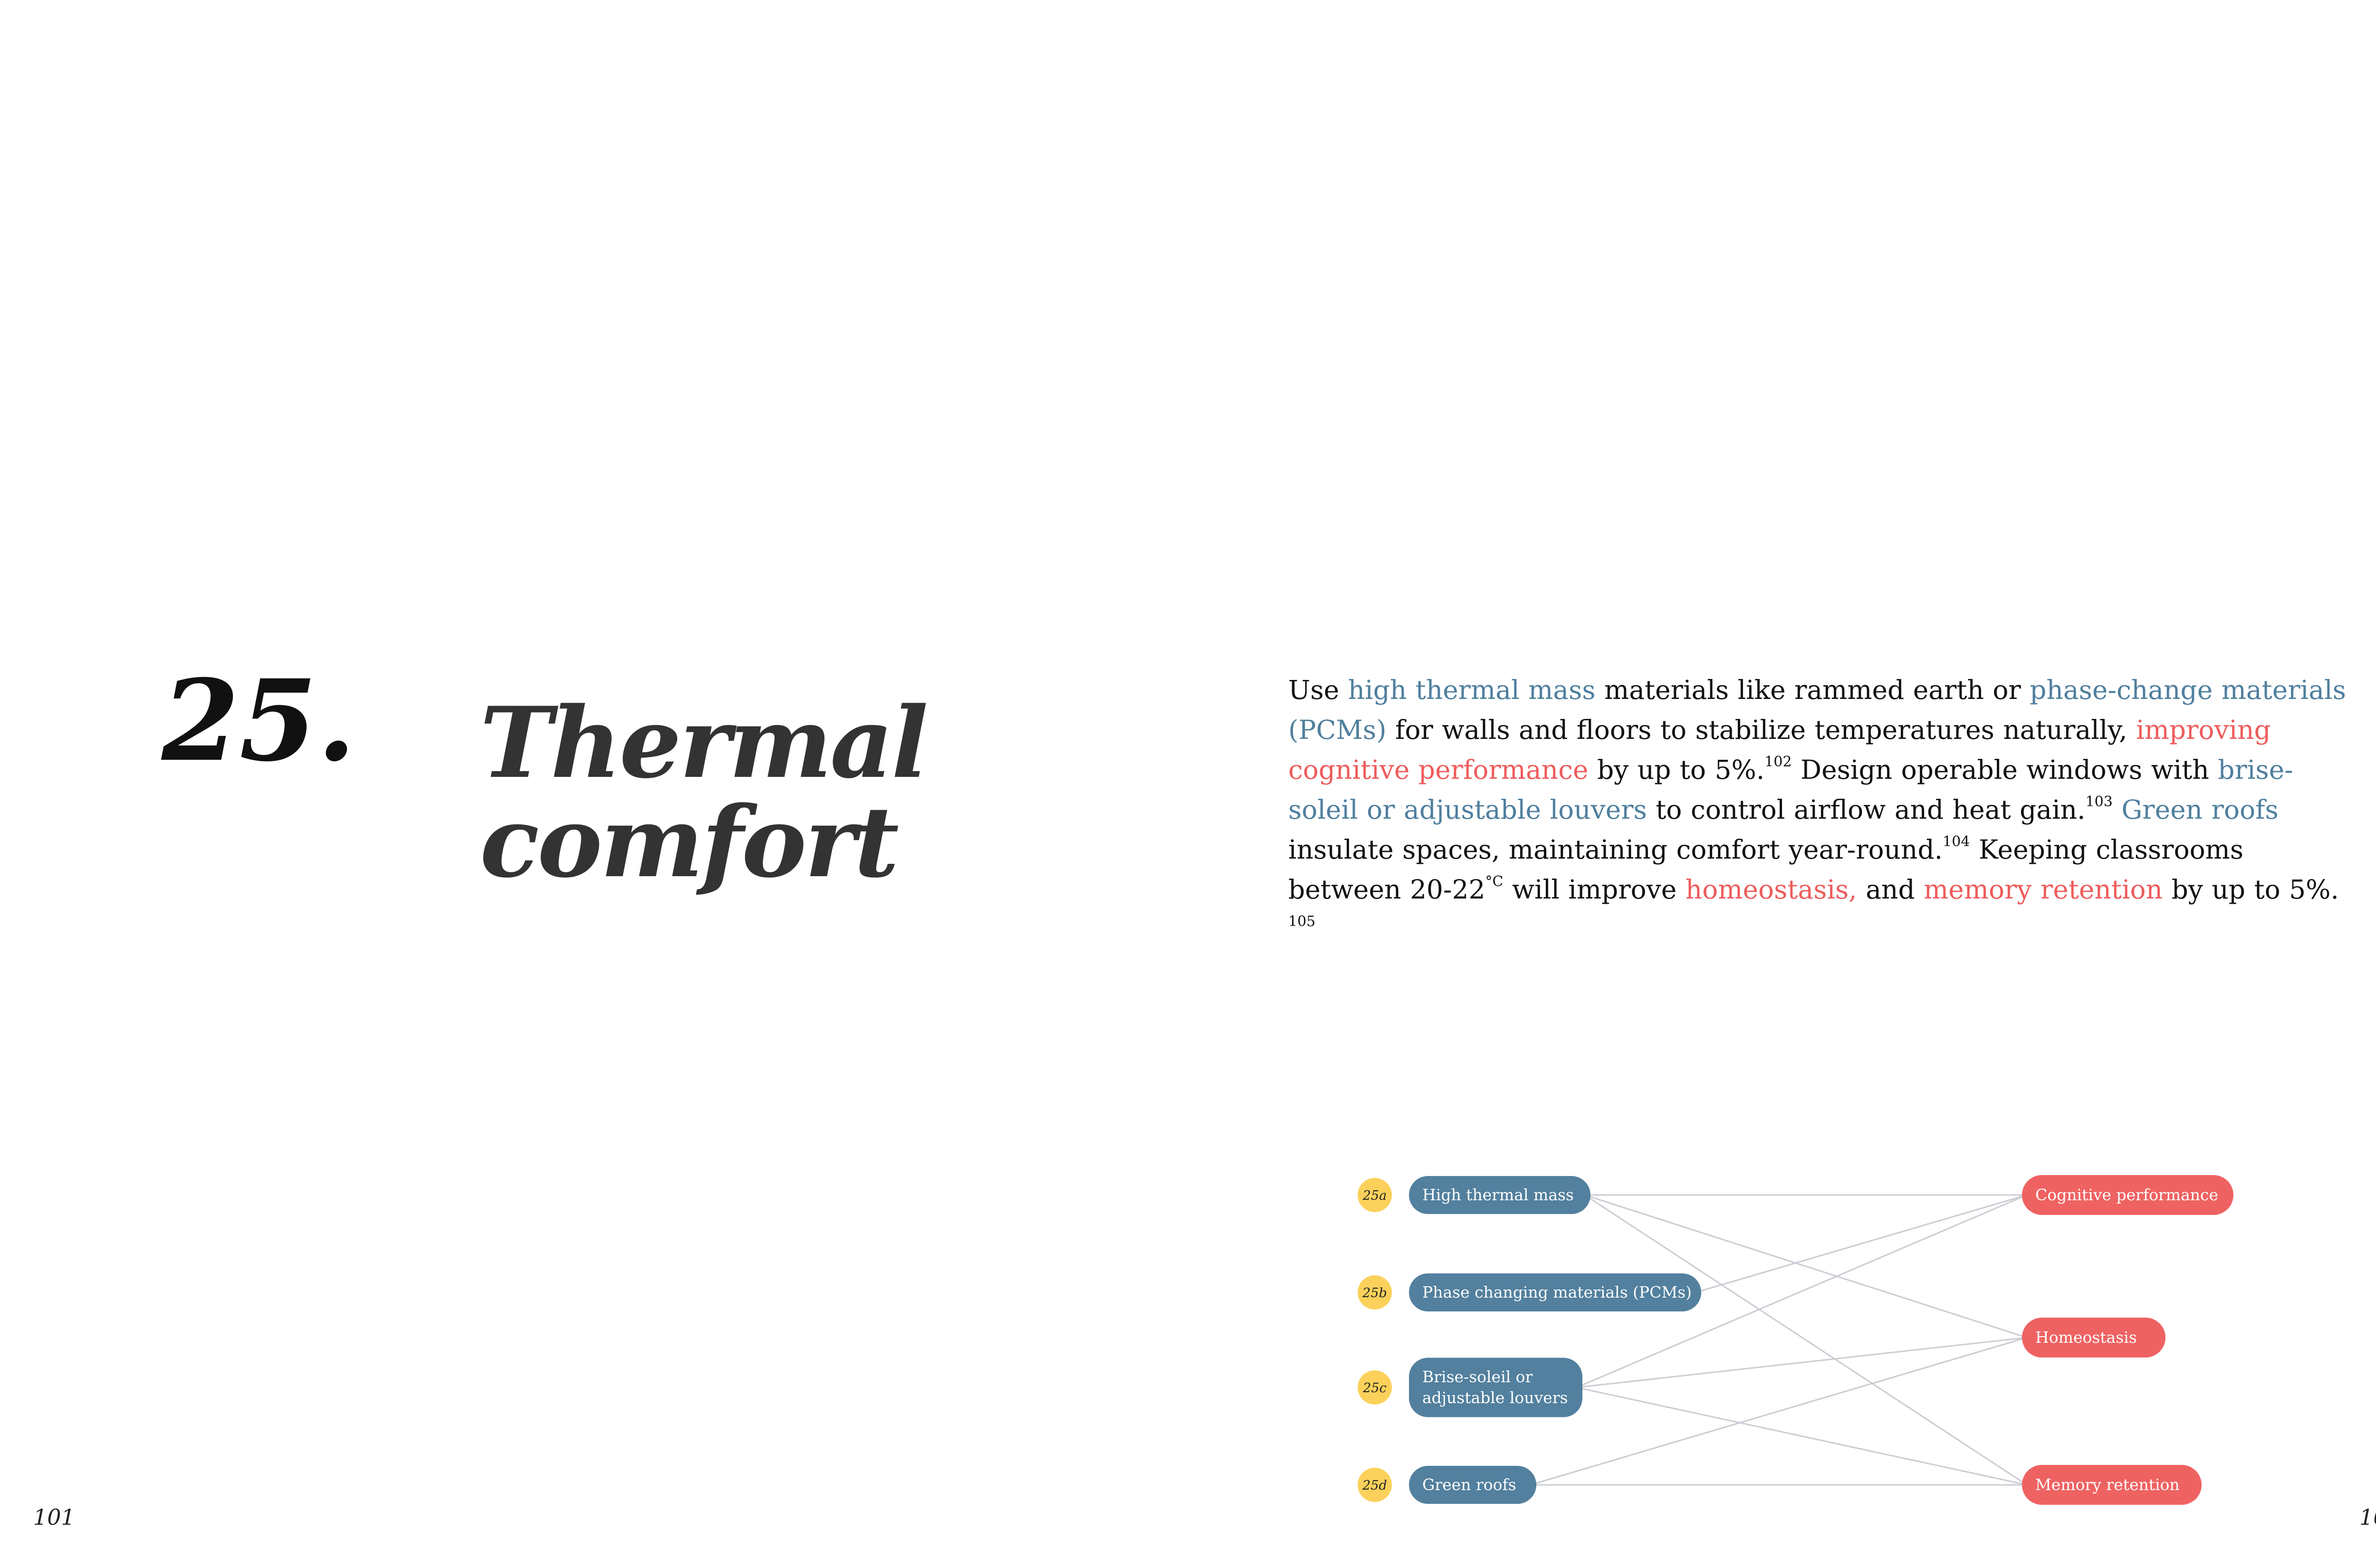 This screenshot has height=1568, width=2376. I want to click on outcome-label: Cognitive performance, so click(2126, 1195).